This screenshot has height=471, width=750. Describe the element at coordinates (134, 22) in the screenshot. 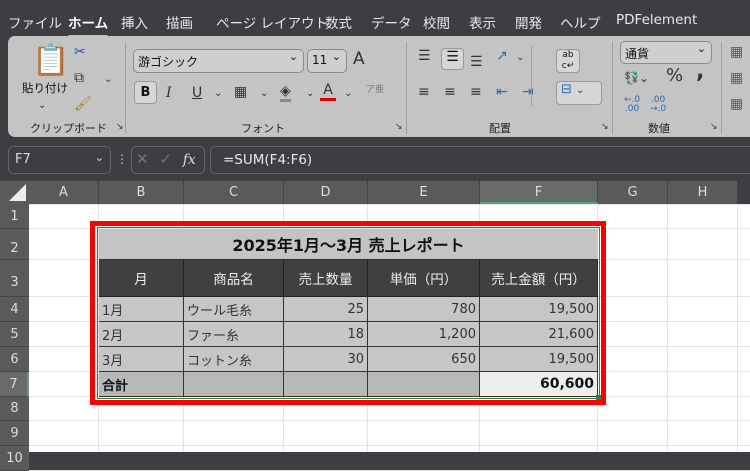

I see `tab-2: 挿入` at that location.